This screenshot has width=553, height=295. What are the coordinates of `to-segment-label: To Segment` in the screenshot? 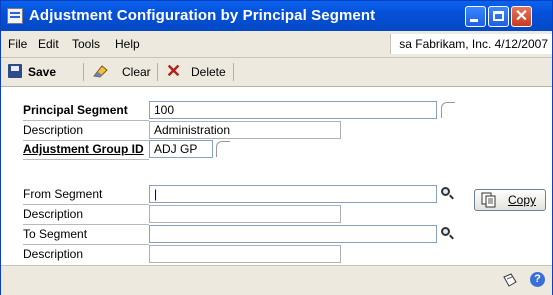 It's located at (55, 234).